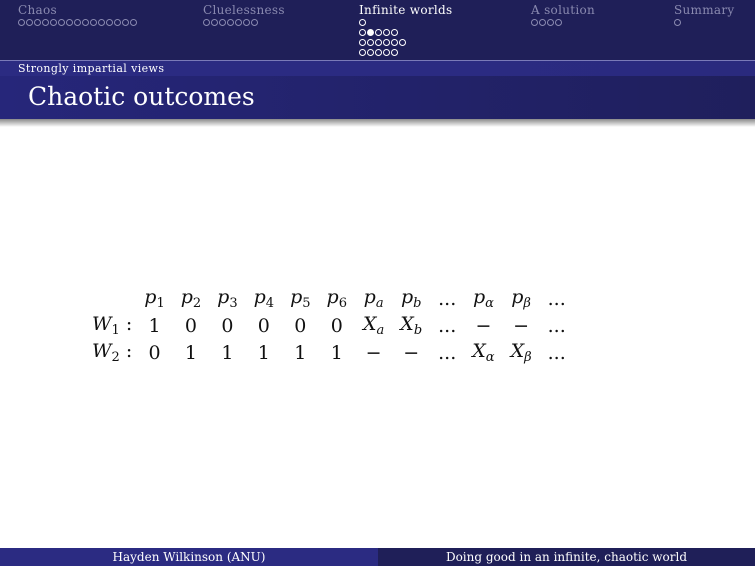 This screenshot has height=566, width=755. I want to click on nav-section-summary: Summary, so click(704, 15).